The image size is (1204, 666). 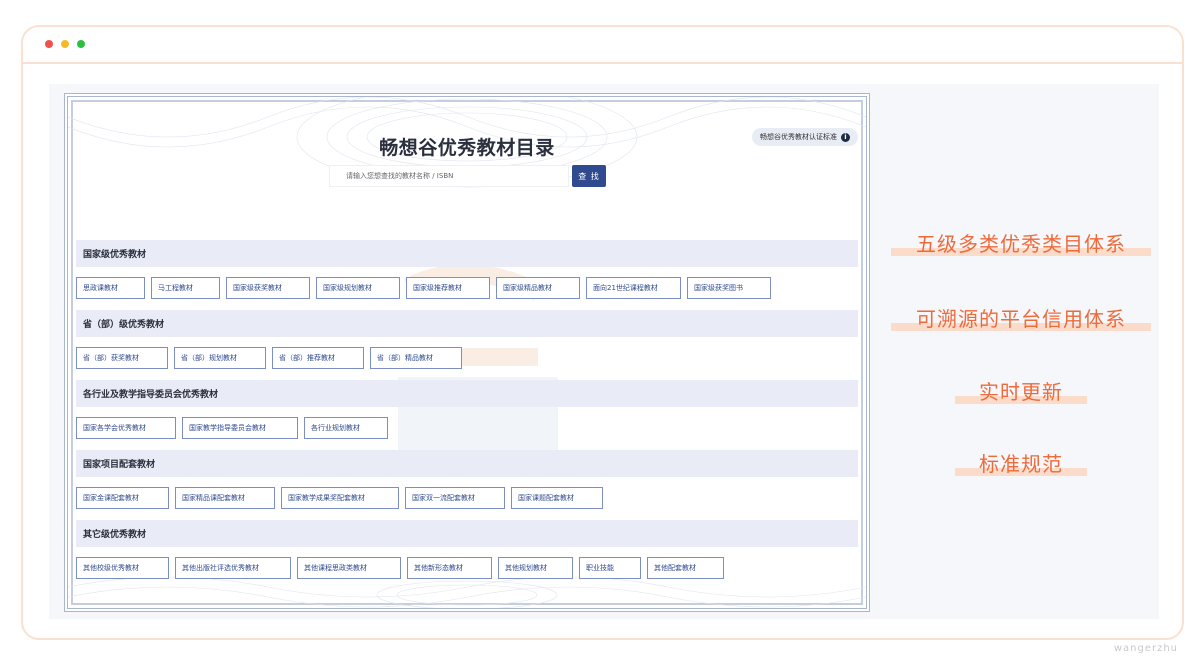 I want to click on section-items-row: 省（部）获奖教材 省（部）规划教材 省（部）推荐教材 省（部）精品教材, so click(x=269, y=358).